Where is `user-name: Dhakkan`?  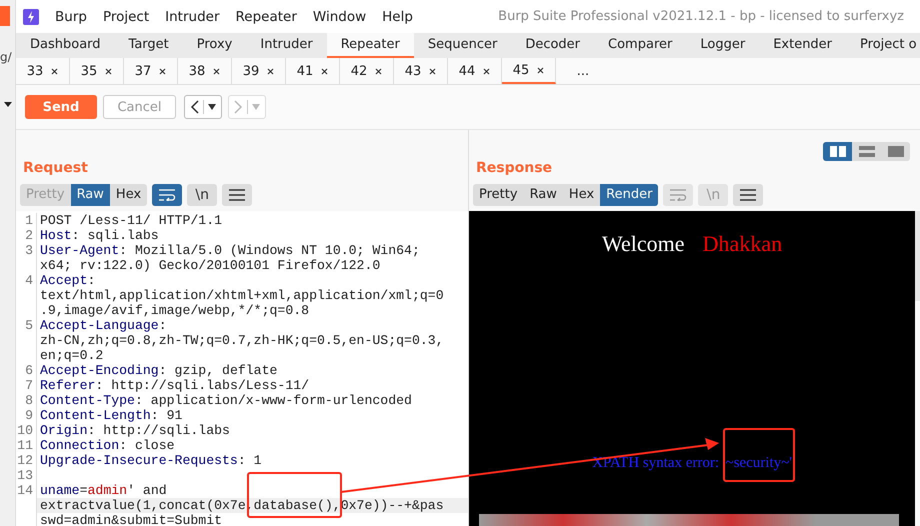
user-name: Dhakkan is located at coordinates (742, 244).